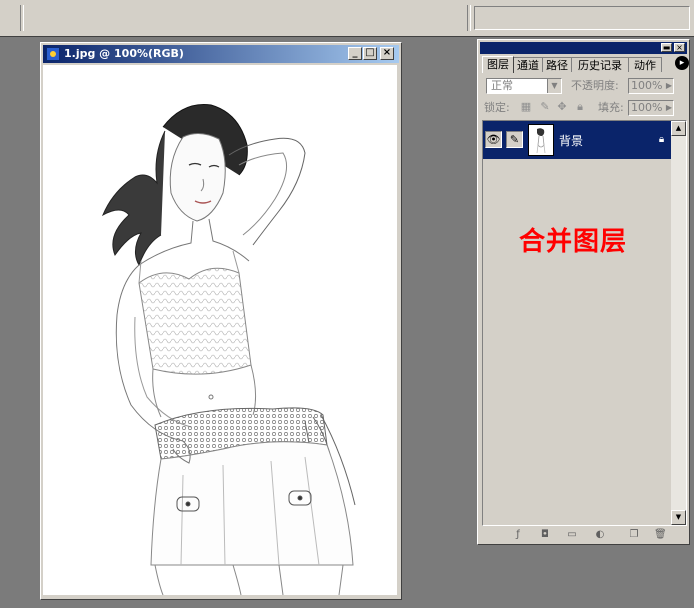 The width and height of the screenshot is (694, 608). Describe the element at coordinates (554, 86) in the screenshot. I see `chevron-down-icon: ▼` at that location.